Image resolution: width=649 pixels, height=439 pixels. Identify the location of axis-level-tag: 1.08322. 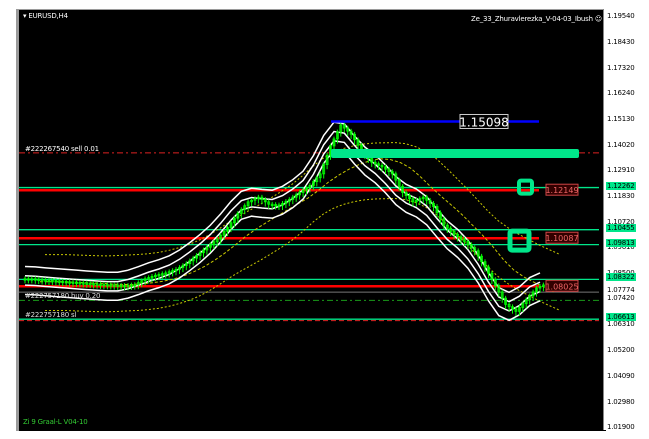
(621, 277).